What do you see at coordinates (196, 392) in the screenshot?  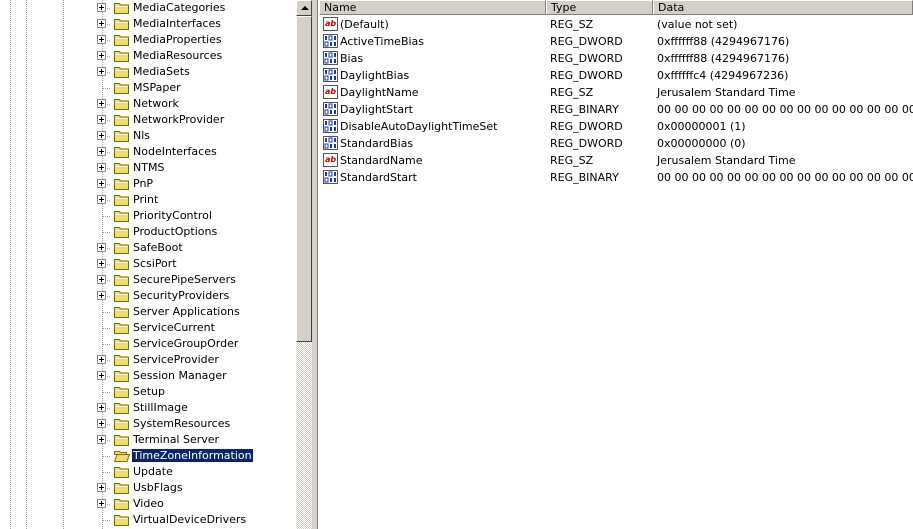 I see `tree-item: Setup` at bounding box center [196, 392].